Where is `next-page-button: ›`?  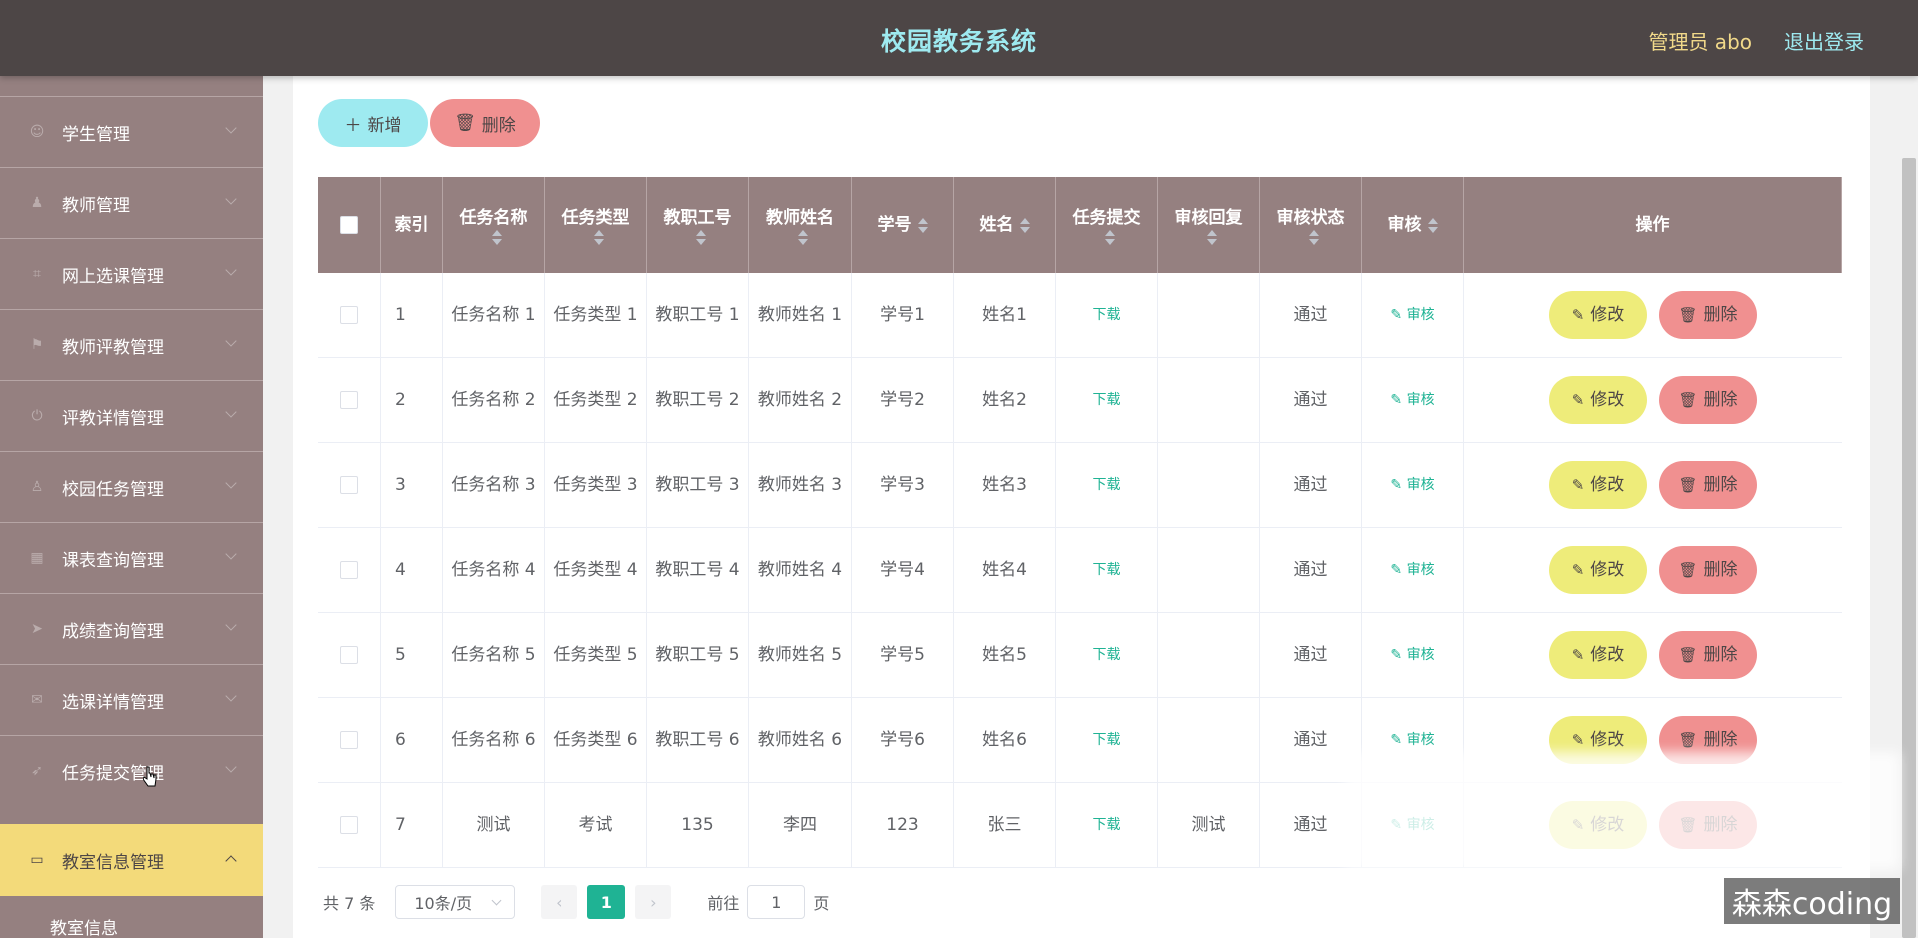 next-page-button: › is located at coordinates (653, 902).